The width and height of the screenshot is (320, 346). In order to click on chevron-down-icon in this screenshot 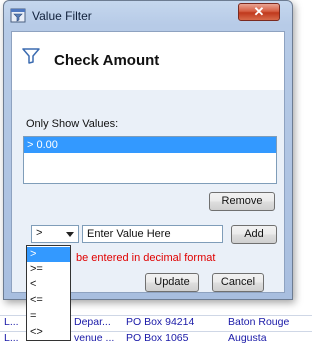, I will do `click(70, 234)`.